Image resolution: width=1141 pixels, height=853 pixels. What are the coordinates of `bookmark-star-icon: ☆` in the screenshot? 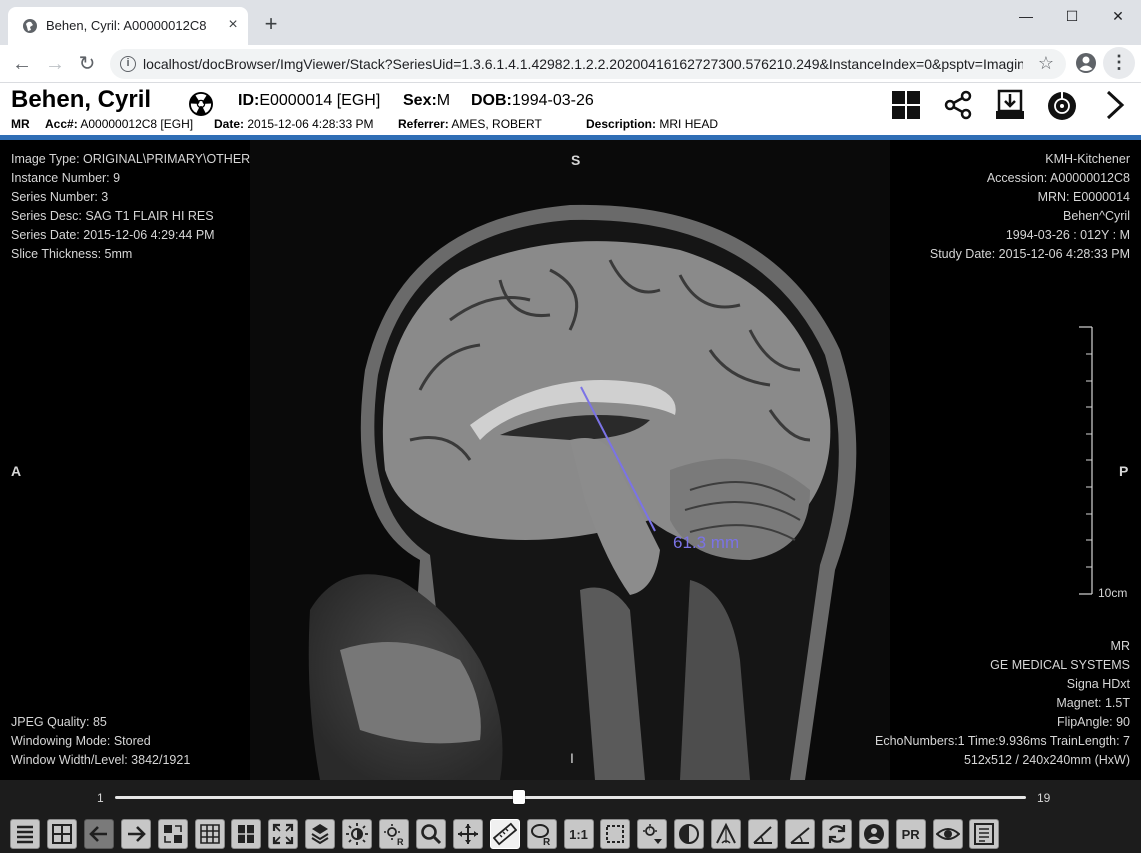 It's located at (1046, 63).